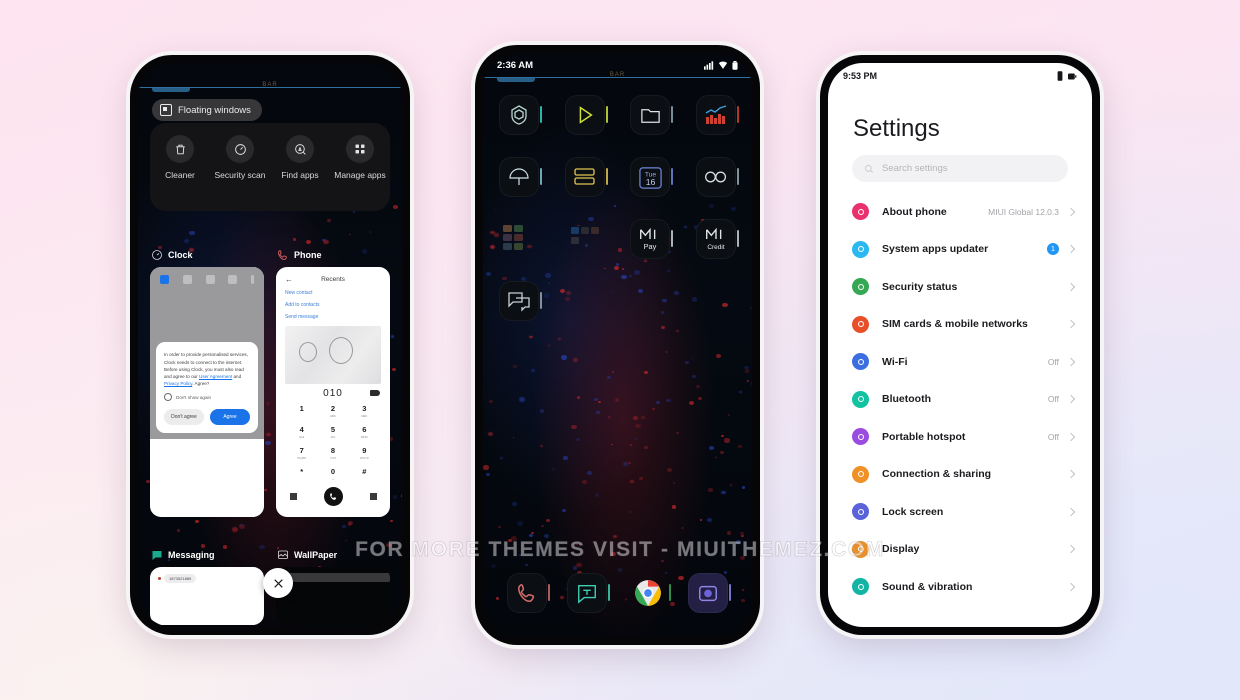 The height and width of the screenshot is (700, 1240). Describe the element at coordinates (207, 596) in the screenshot. I see `messaging-app-card: 1873521889` at that location.